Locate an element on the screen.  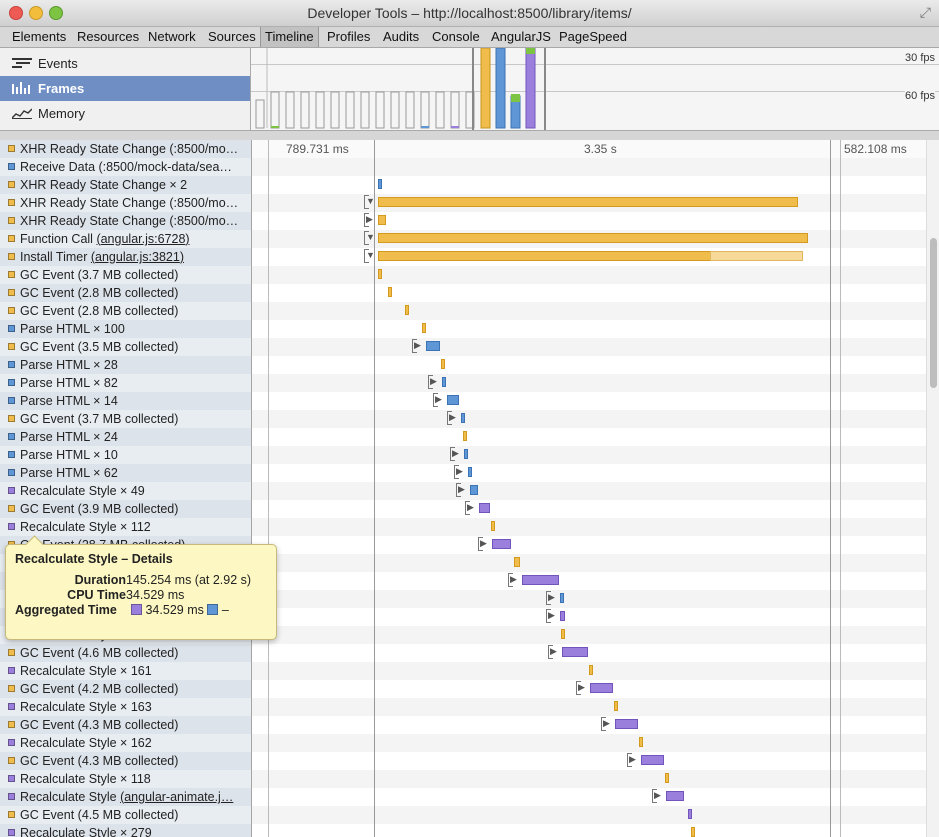
record-row: Recalculate Style × 162 is located at coordinates (125, 743).